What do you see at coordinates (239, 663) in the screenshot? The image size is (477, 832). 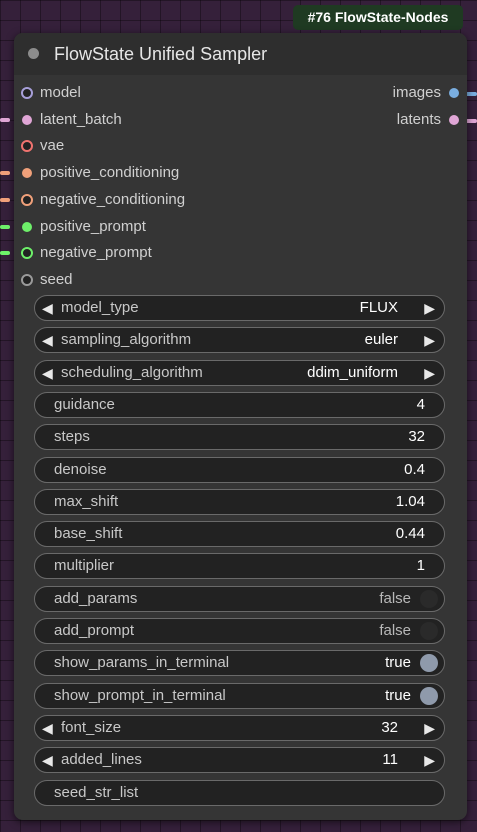 I see `show-params-in-terminal-widget: show_params_in_terminal true` at bounding box center [239, 663].